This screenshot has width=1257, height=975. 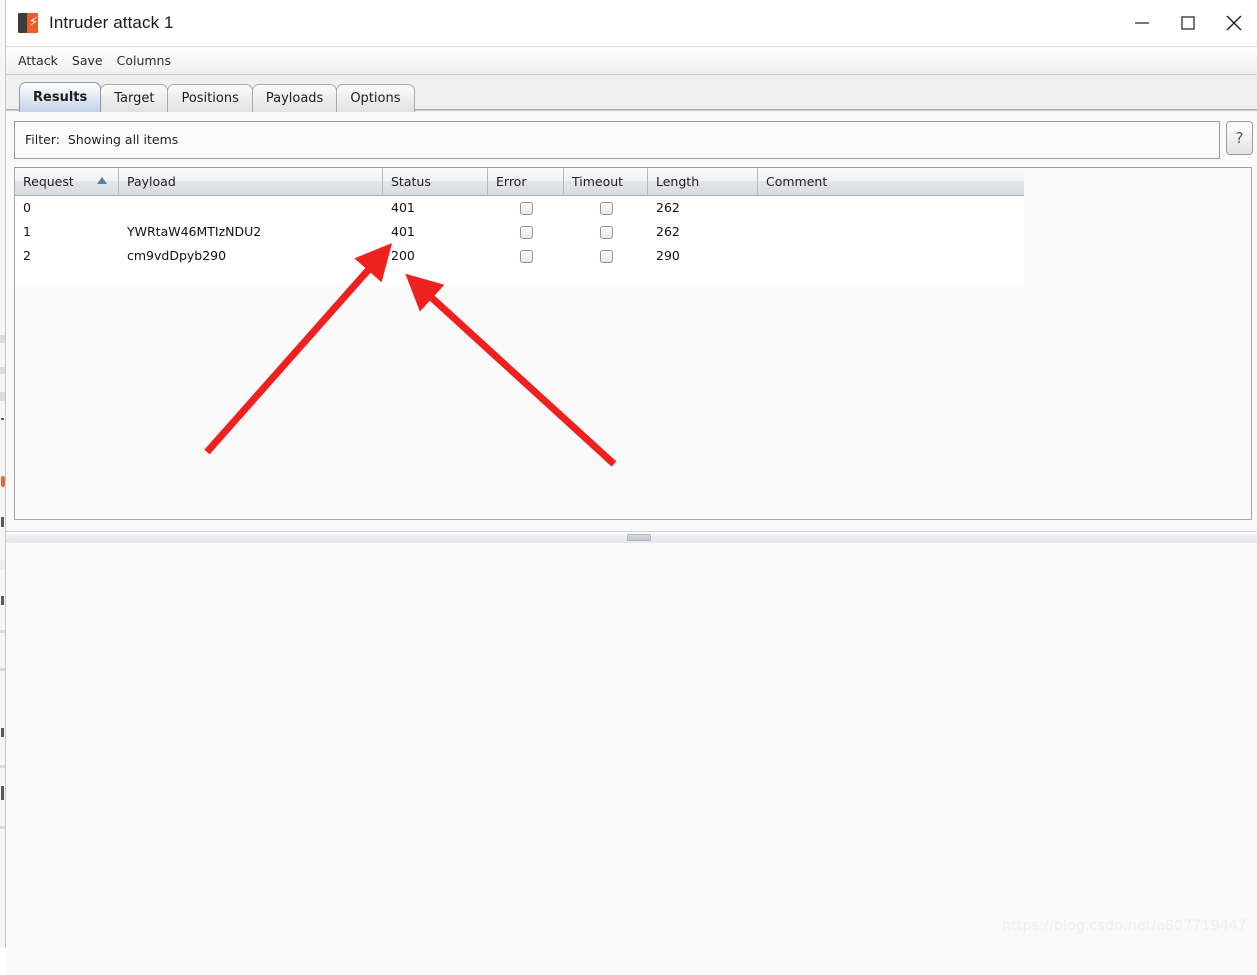 I want to click on cell-payload: cm9vdDpyb290, so click(x=177, y=255).